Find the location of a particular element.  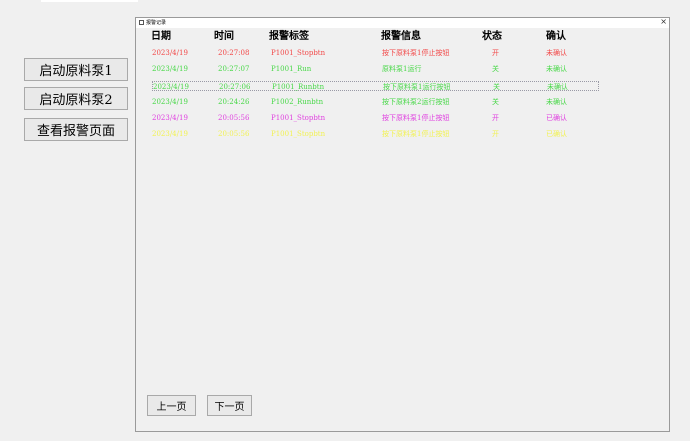

cell-info: 原料泵1运行 is located at coordinates (402, 69).